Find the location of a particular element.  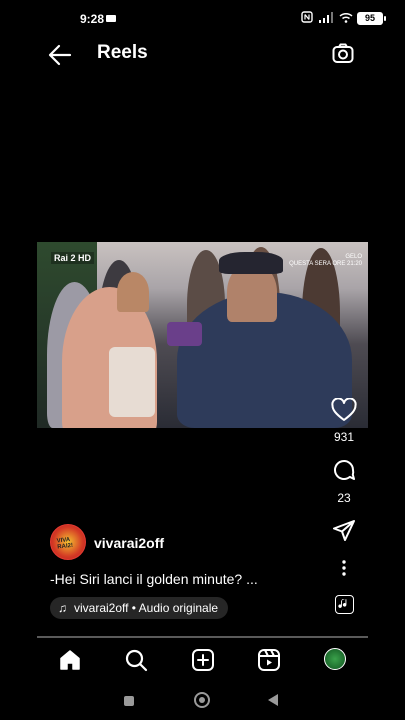

audio-pill: ♫ vivarai2off • Audio originale is located at coordinates (139, 608).